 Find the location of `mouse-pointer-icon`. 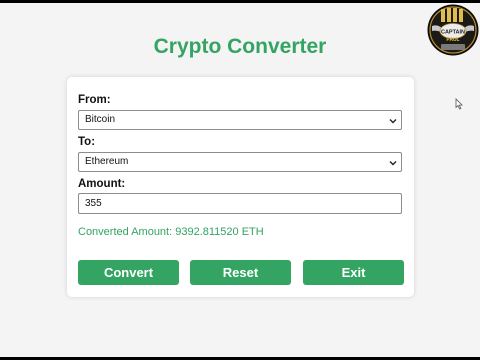

mouse-pointer-icon is located at coordinates (459, 104).